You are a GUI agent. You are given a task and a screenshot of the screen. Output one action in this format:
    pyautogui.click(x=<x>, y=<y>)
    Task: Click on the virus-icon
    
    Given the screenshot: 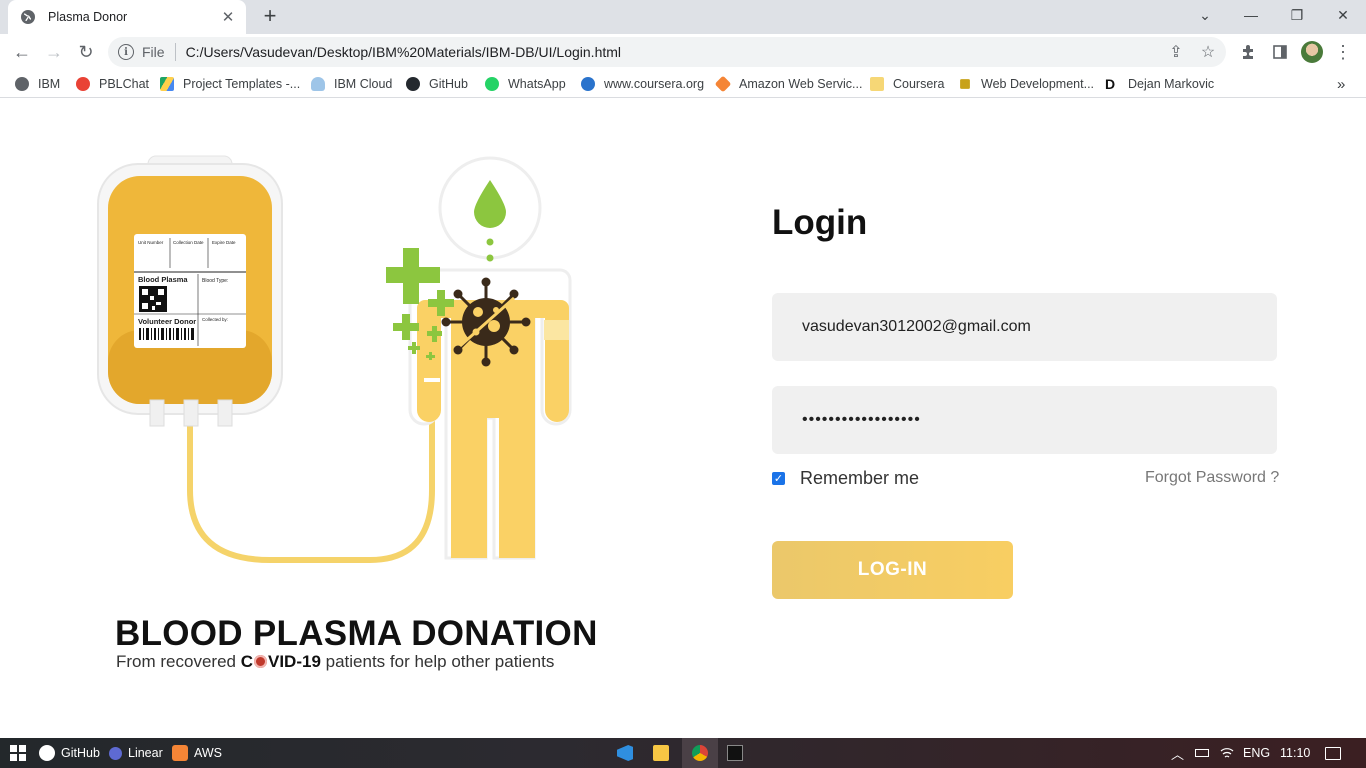 What is the action you would take?
    pyautogui.click(x=486, y=322)
    